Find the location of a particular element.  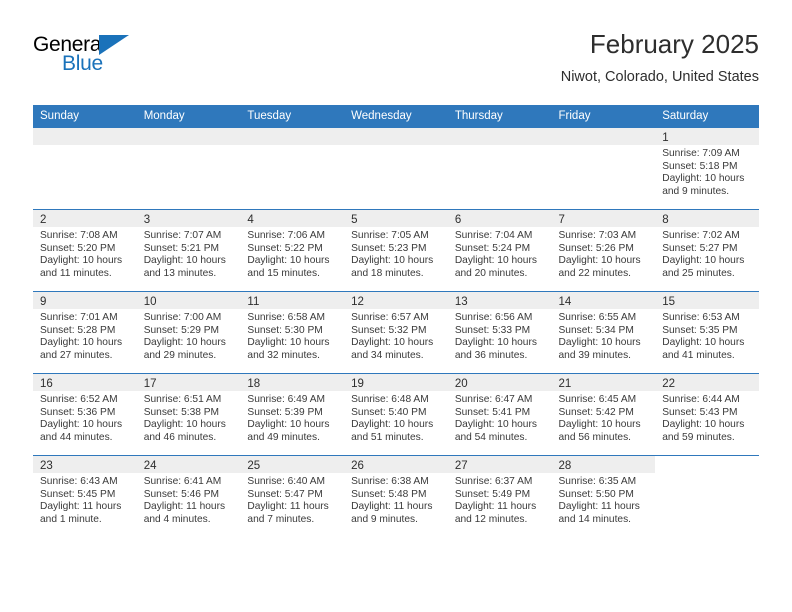

day-number-bar: 4 is located at coordinates (292, 218).